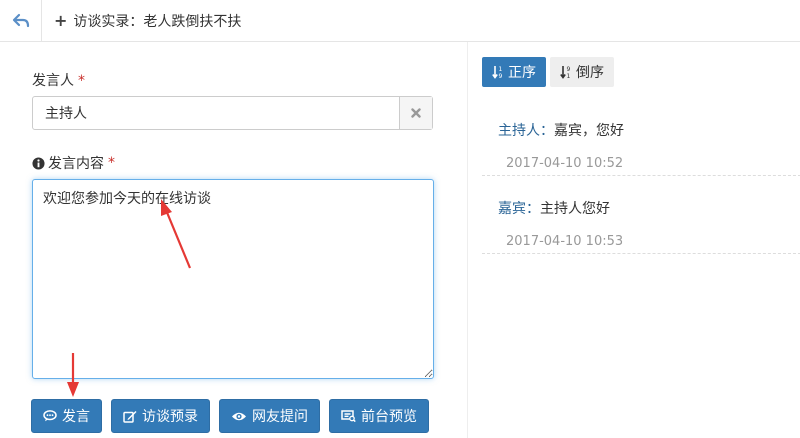 This screenshot has height=438, width=800. Describe the element at coordinates (130, 416) in the screenshot. I see `edit-icon` at that location.